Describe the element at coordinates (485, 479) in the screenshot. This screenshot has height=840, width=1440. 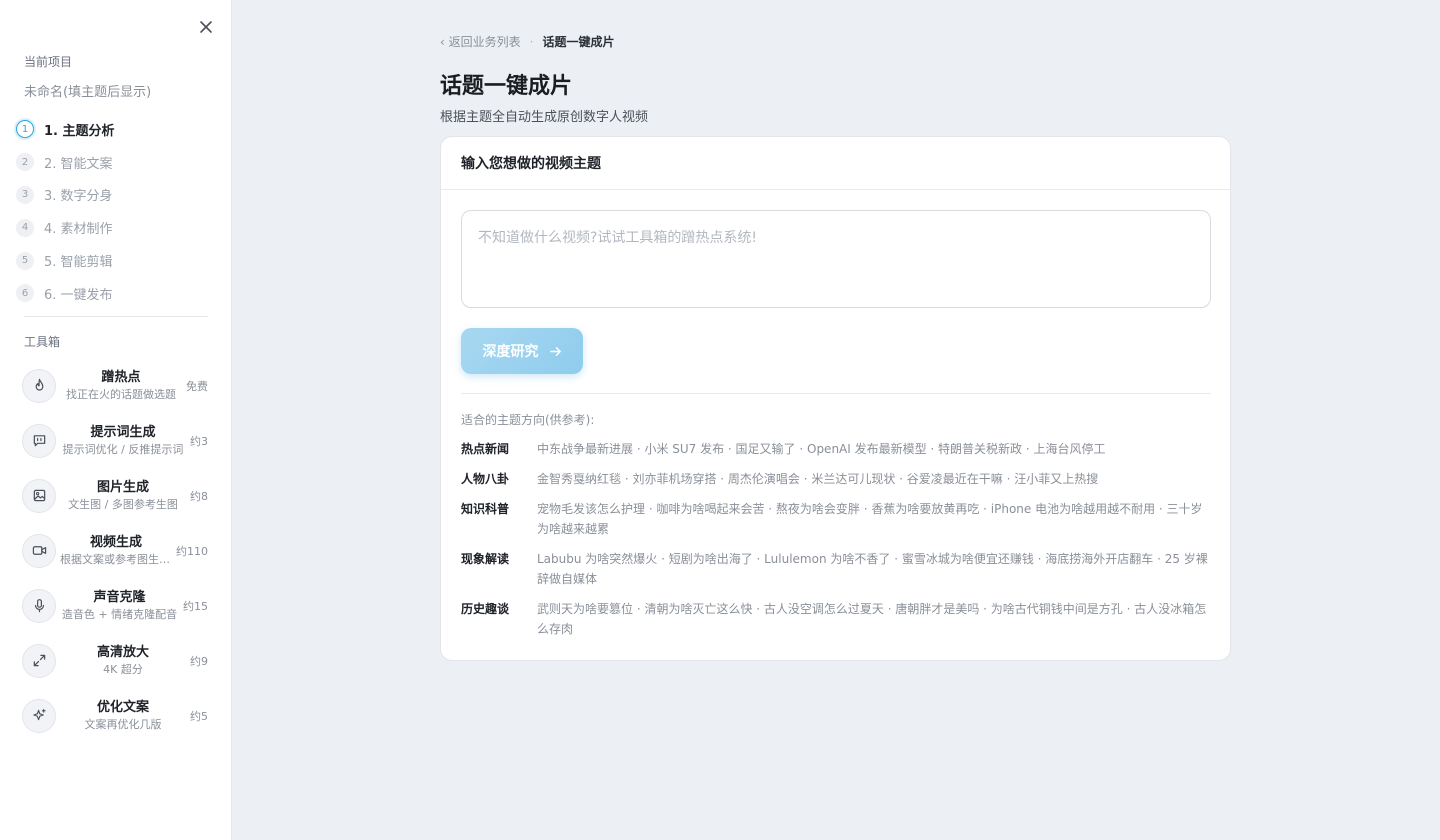
I see `category-name: 人物八卦` at that location.